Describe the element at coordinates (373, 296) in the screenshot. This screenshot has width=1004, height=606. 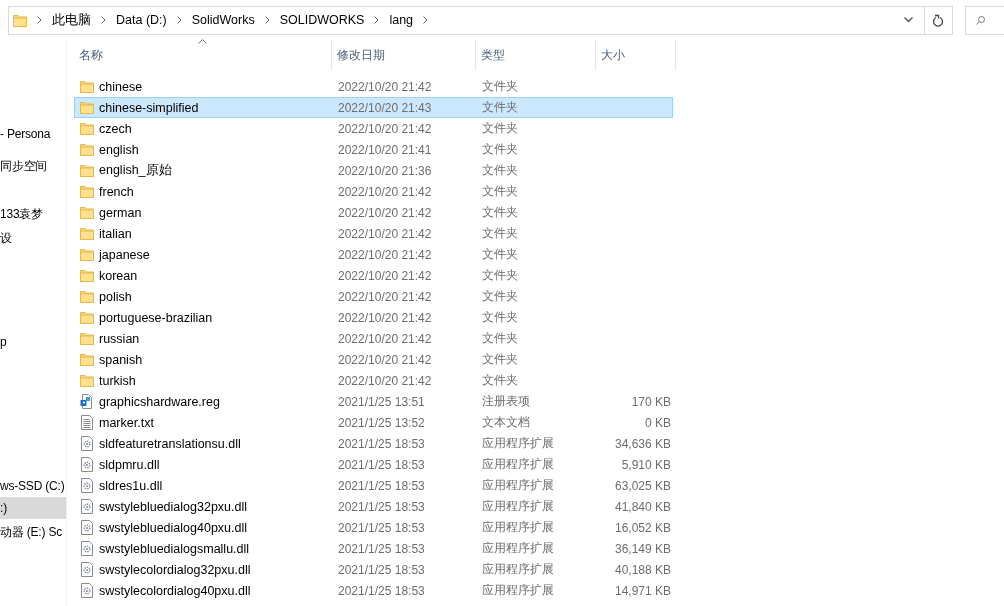
I see `file-row: polish 2022/10/20 21:42 文件夹` at that location.